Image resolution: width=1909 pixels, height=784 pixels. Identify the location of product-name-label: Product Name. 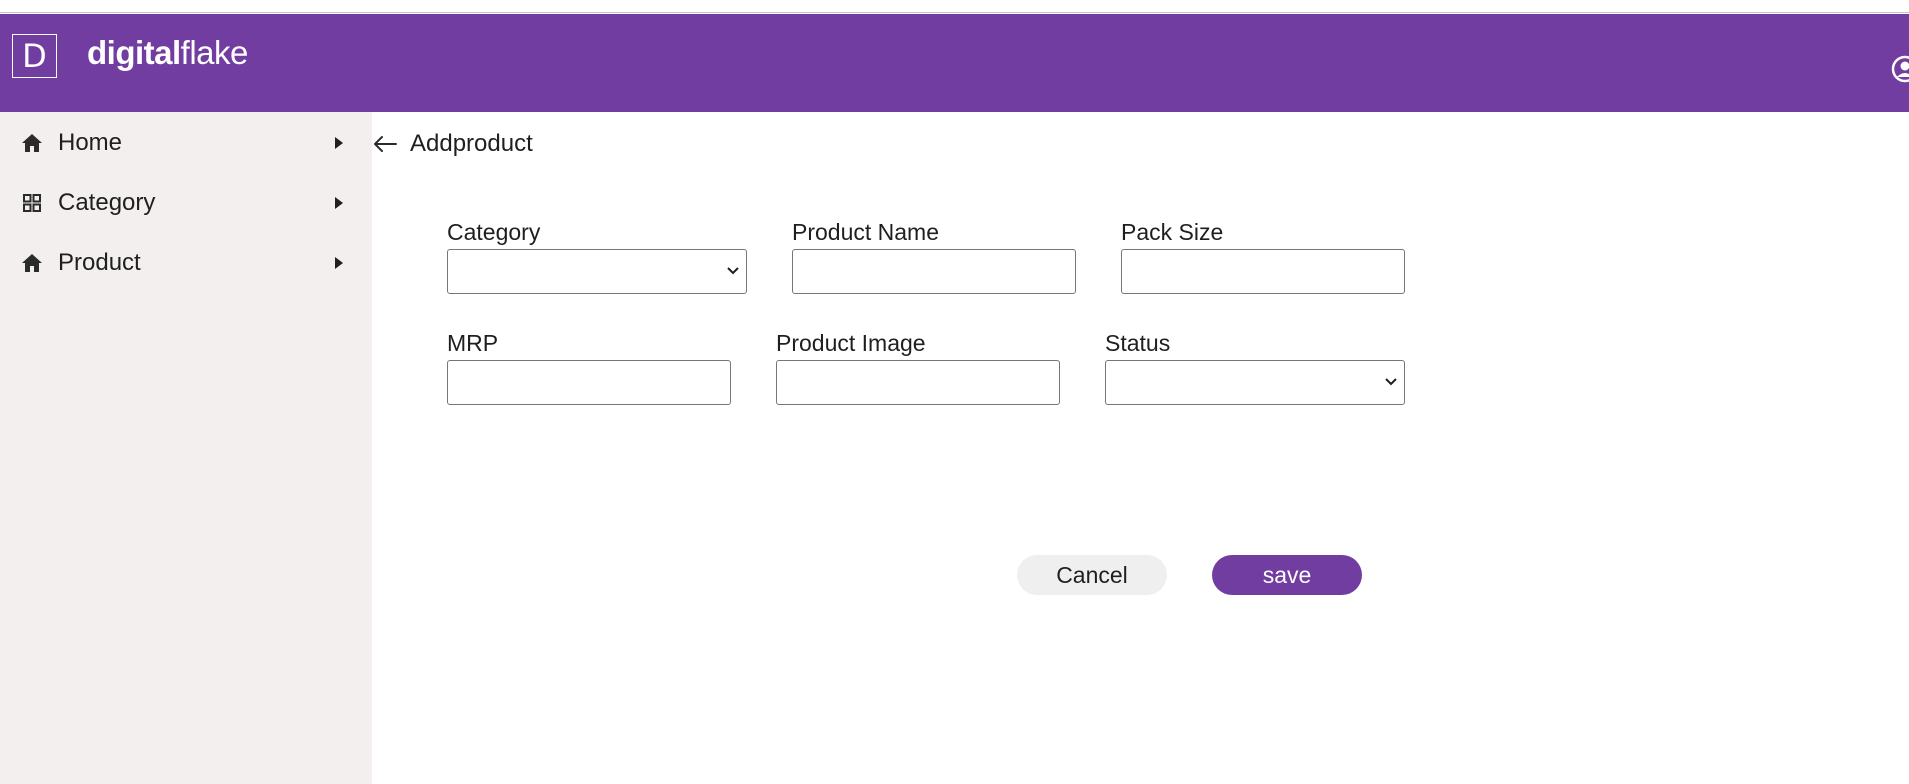
(866, 232).